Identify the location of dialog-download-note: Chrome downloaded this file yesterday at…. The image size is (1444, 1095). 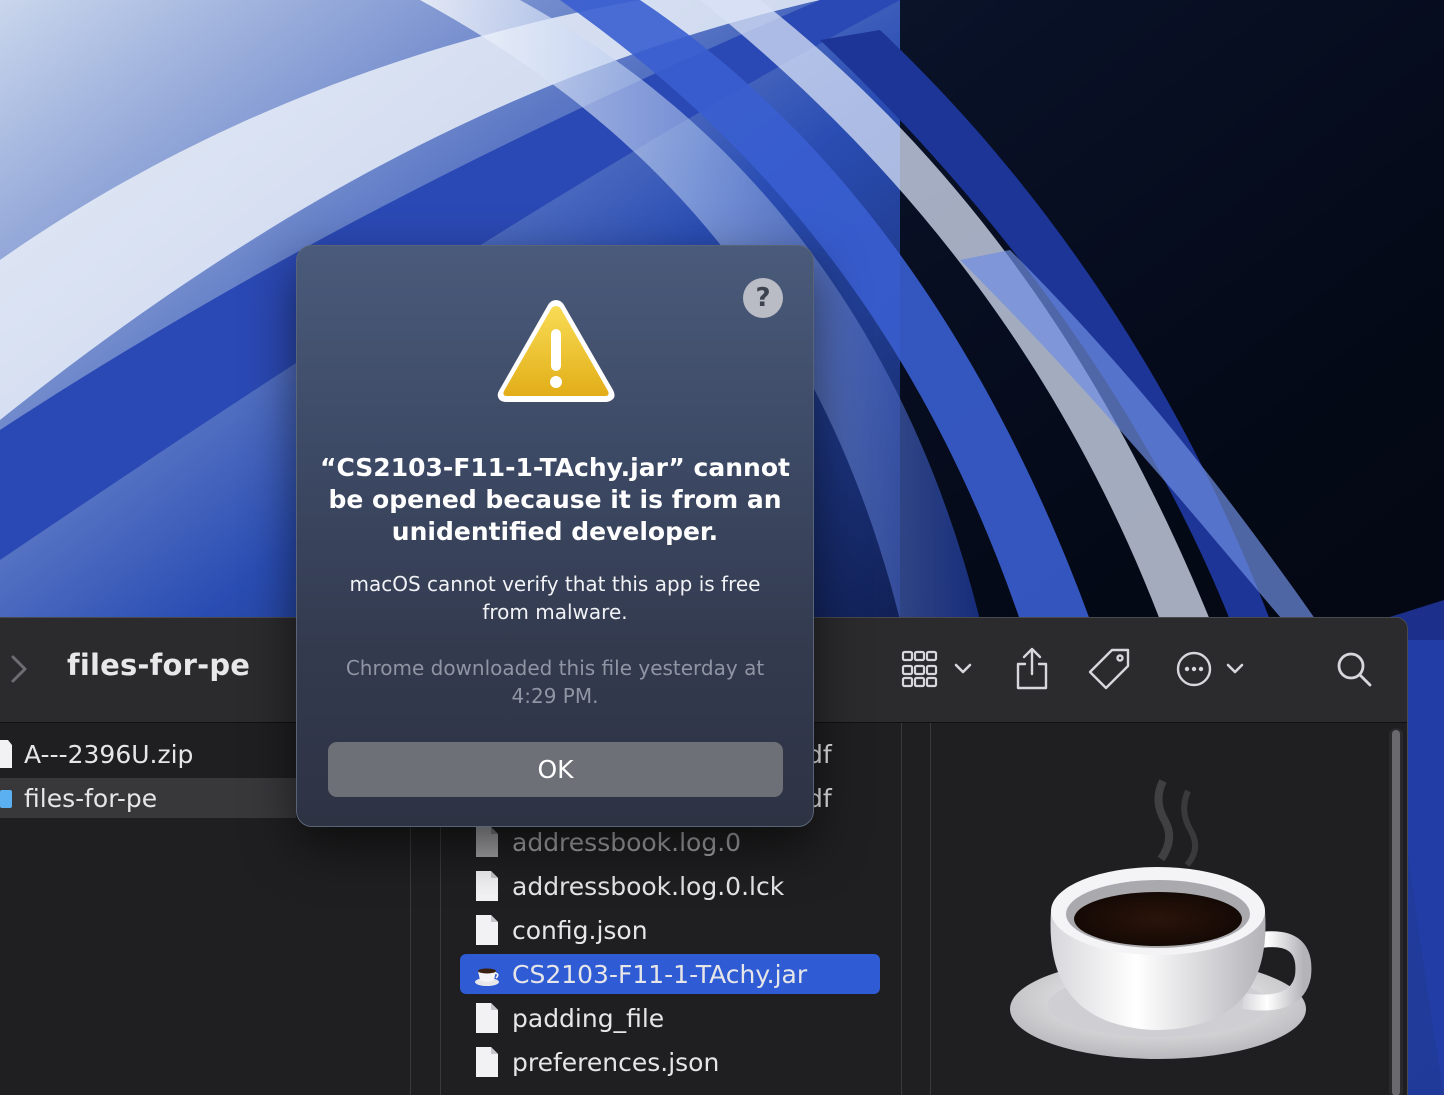
(555, 682).